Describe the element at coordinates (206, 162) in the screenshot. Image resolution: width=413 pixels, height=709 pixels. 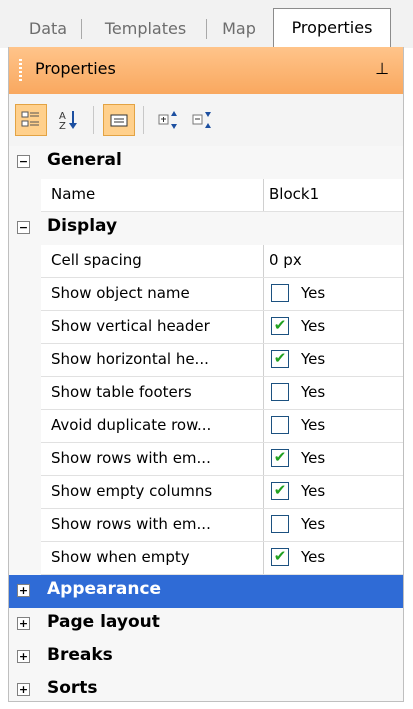
I see `category-general: − General` at that location.